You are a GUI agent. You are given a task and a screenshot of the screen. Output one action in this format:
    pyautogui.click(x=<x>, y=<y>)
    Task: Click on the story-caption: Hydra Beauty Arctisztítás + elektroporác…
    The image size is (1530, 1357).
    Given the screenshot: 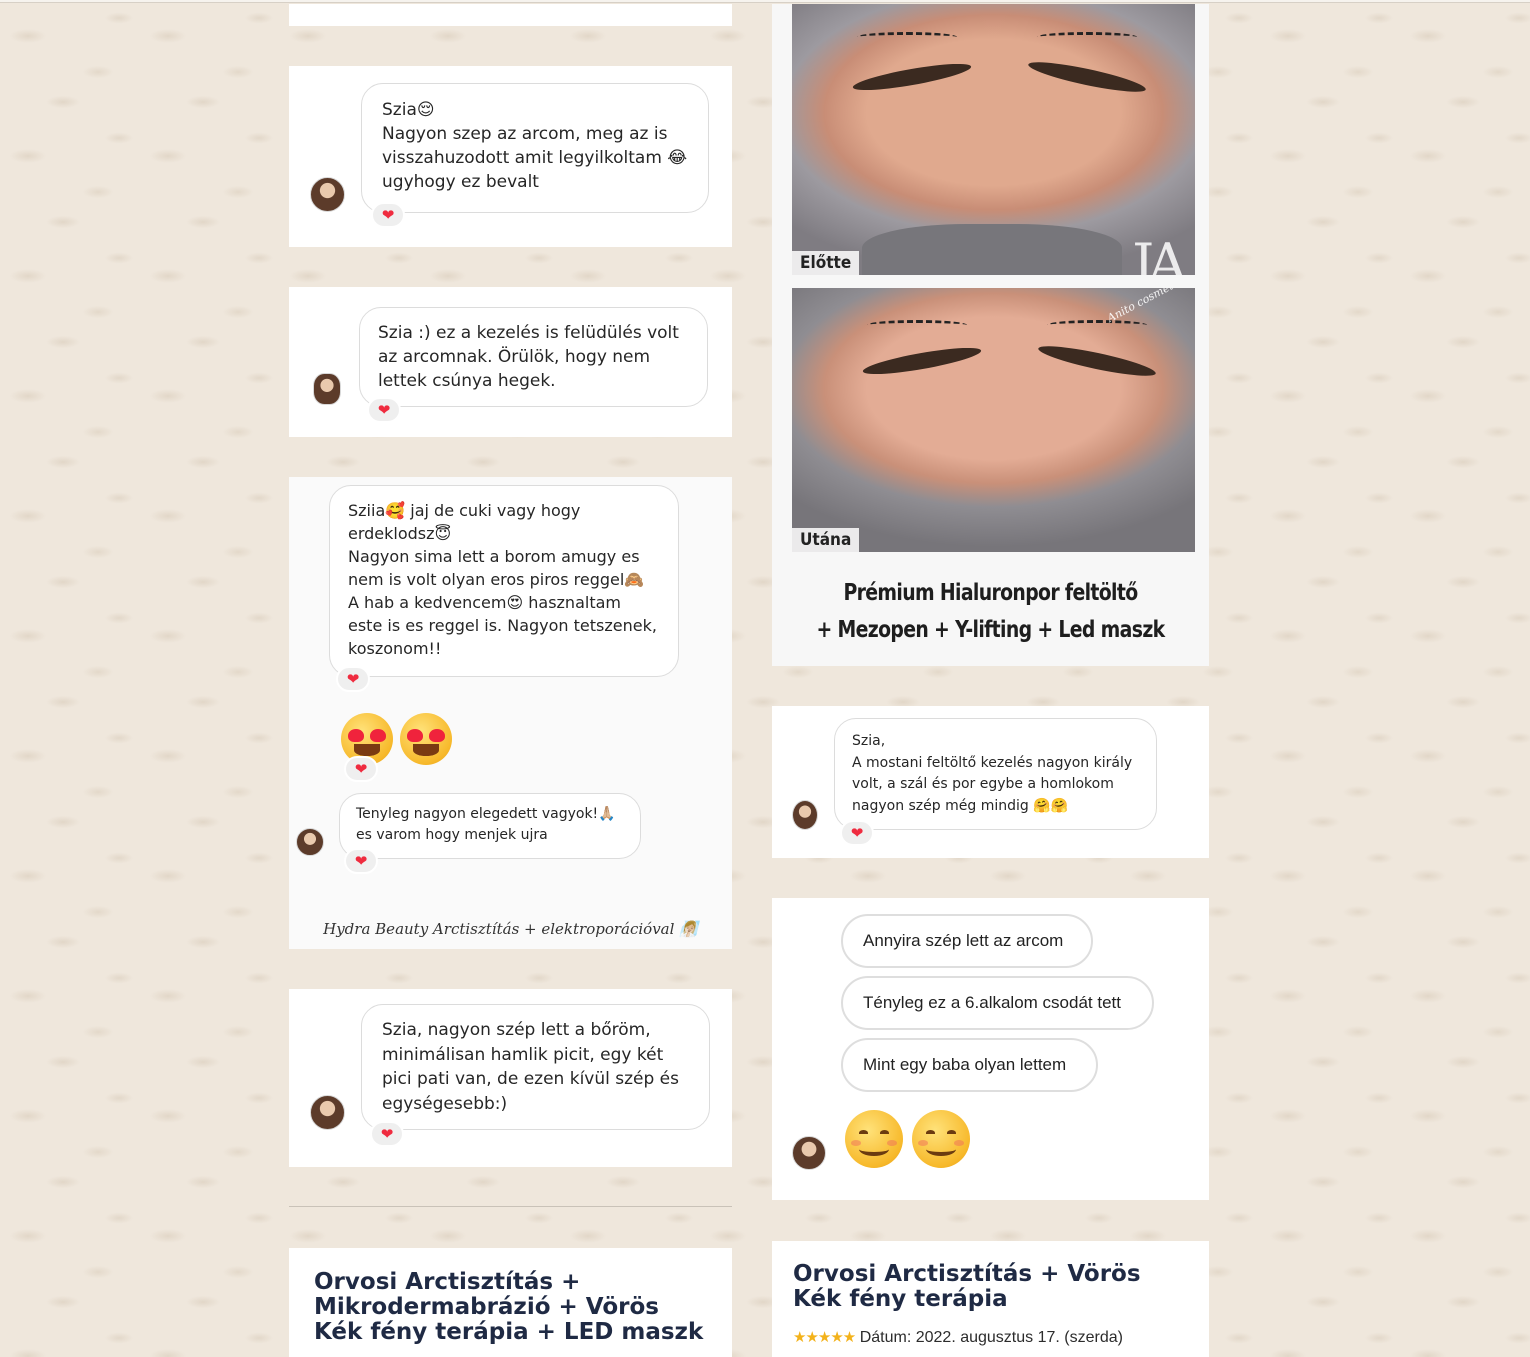 What is the action you would take?
    pyautogui.click(x=510, y=929)
    